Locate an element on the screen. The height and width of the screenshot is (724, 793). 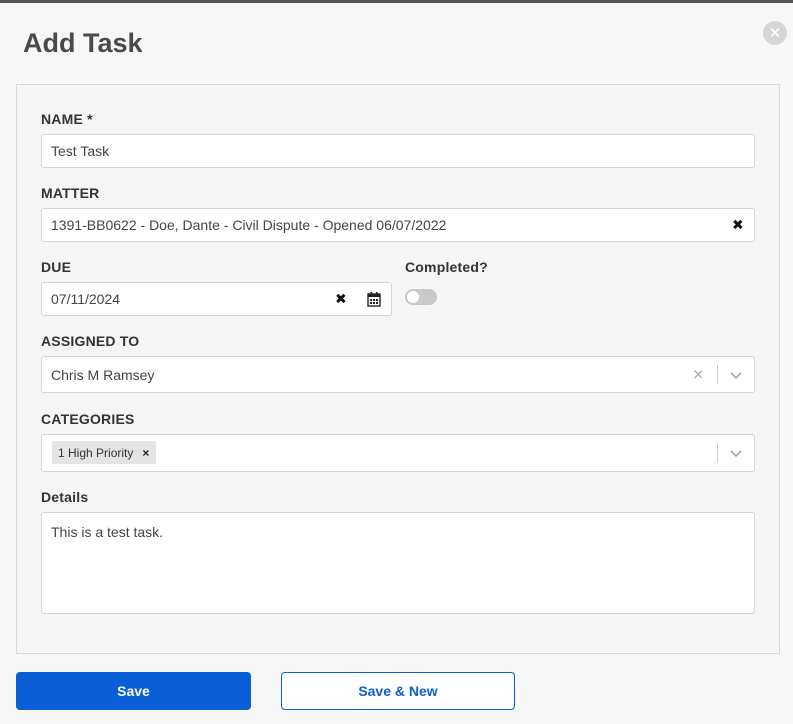
chip-remove-icon: × is located at coordinates (145, 453).